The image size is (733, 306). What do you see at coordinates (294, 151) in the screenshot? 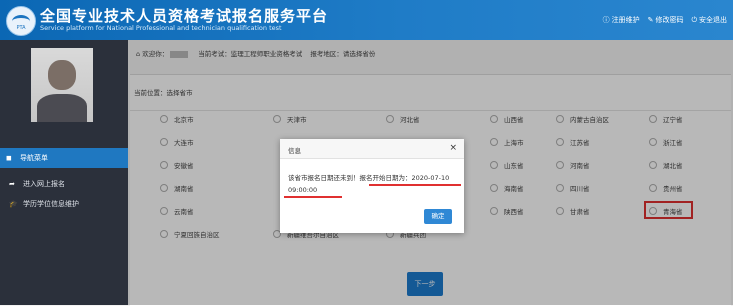
I see `dialog-title: 信息` at bounding box center [294, 151].